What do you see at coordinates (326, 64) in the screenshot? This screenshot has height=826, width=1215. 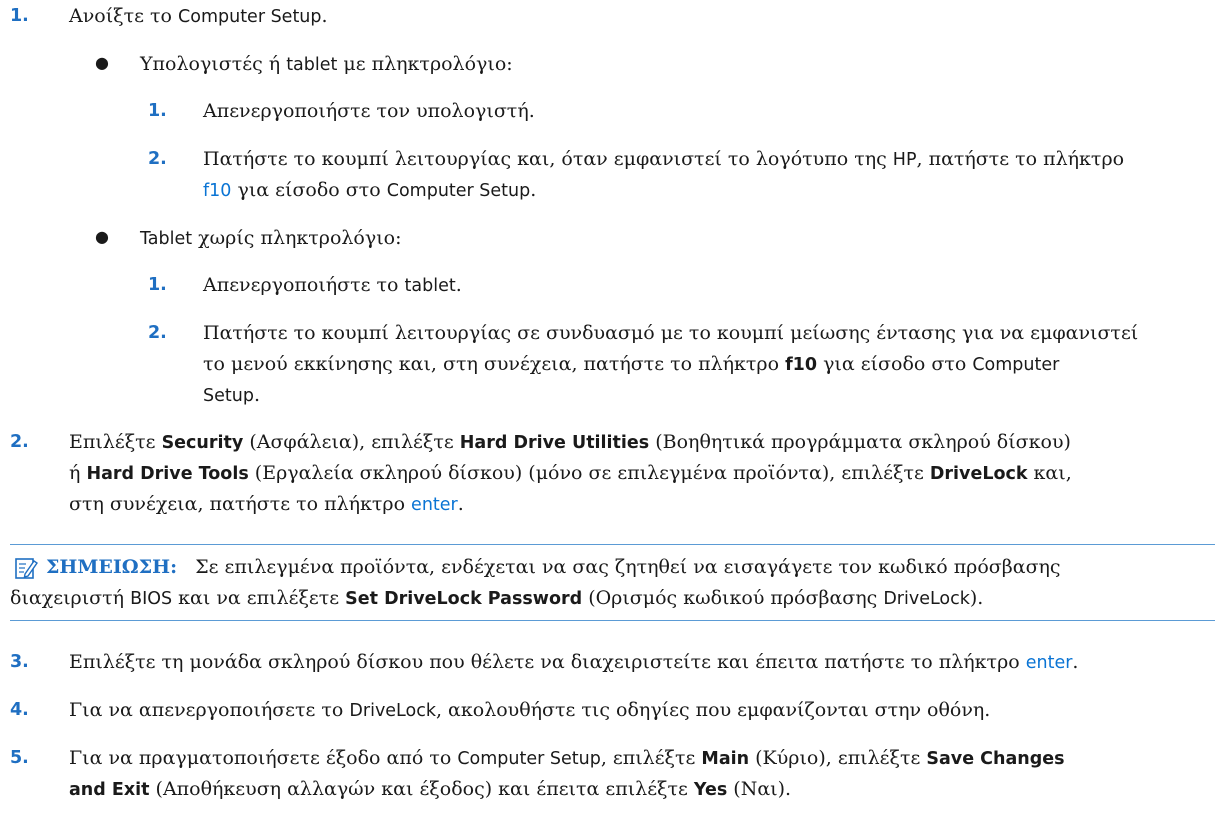 I see `bullet-keyboard-text: Υπολογιστές ή tablet με πληκτρολόγιο:` at bounding box center [326, 64].